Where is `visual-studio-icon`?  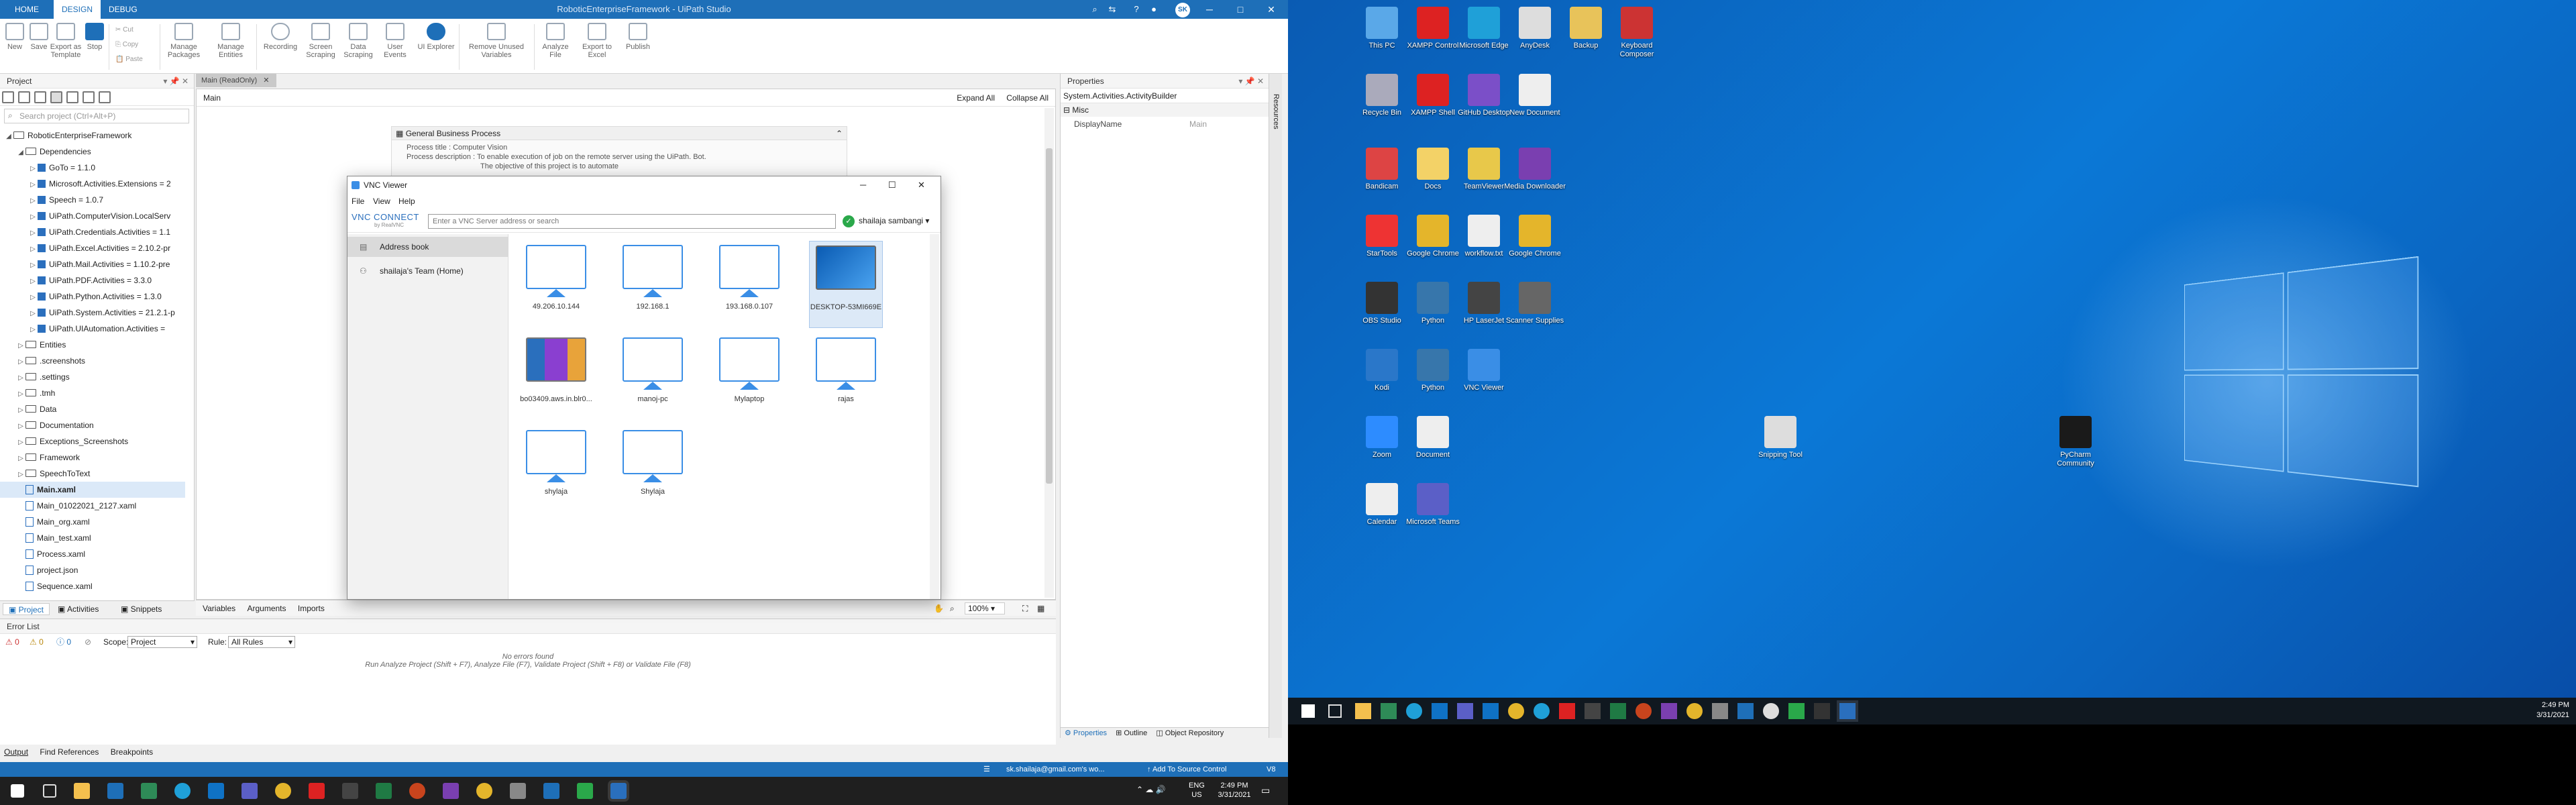 visual-studio-icon is located at coordinates (451, 791).